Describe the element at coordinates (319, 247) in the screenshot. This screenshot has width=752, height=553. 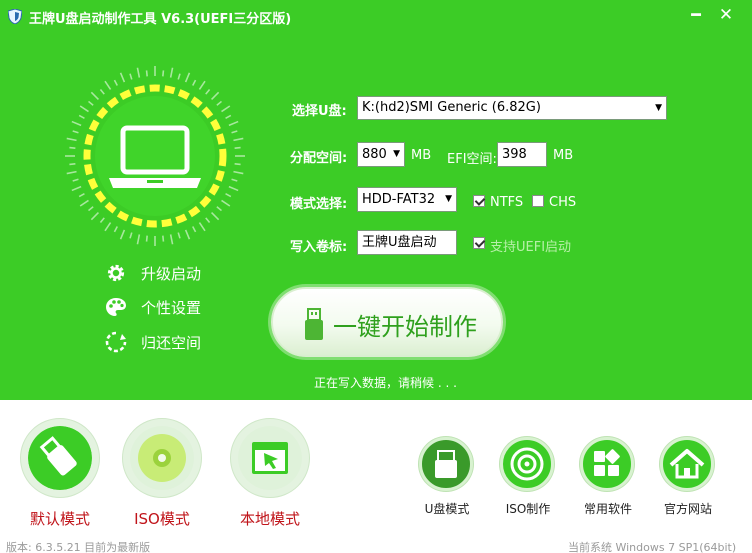
I see `volume-label-label: 写入卷标:` at that location.